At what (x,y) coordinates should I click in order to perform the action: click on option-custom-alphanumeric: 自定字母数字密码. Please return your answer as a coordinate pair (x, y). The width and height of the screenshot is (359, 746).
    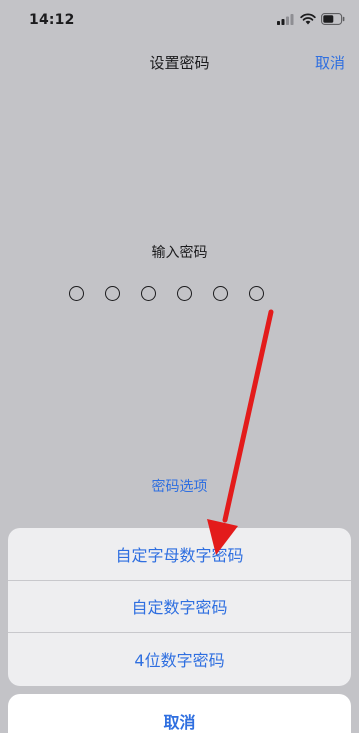
    Looking at the image, I should click on (179, 554).